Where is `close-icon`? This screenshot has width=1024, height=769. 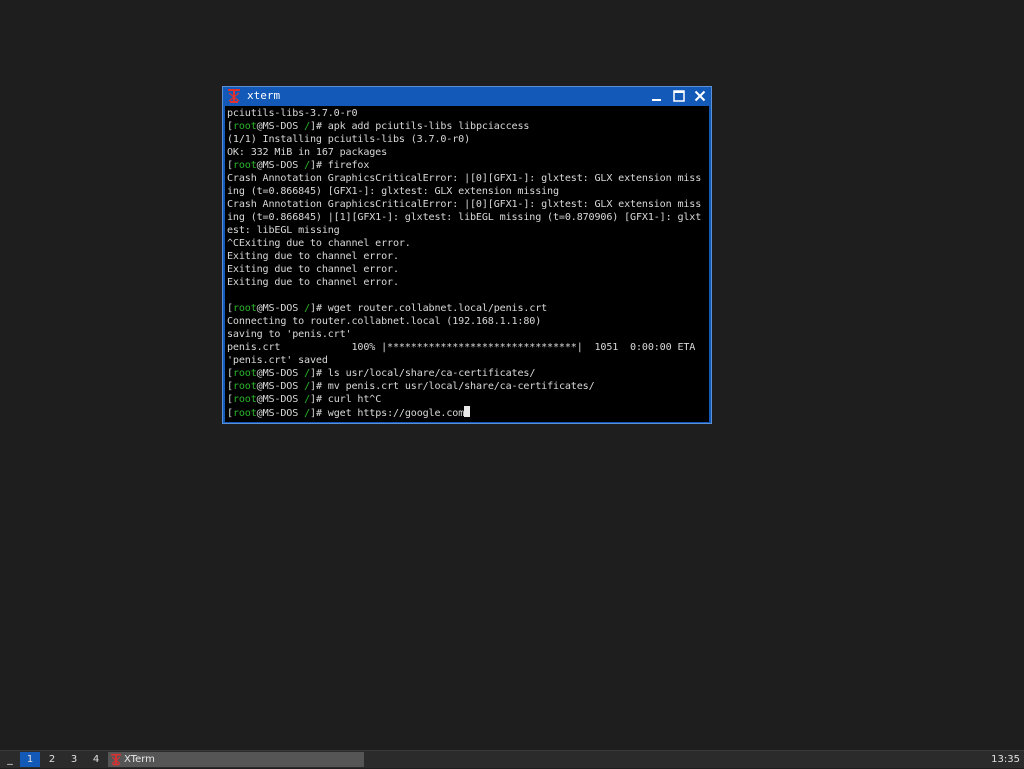 close-icon is located at coordinates (700, 96).